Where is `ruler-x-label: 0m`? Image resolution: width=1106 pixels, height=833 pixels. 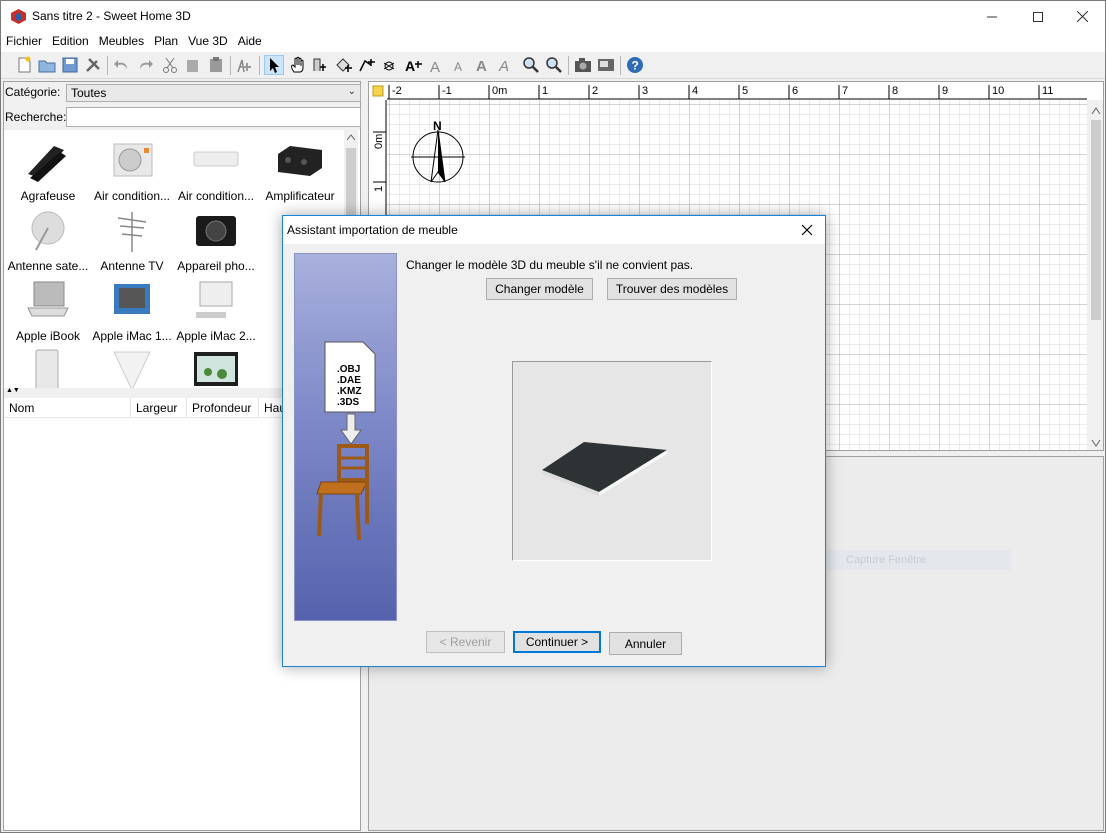 ruler-x-label: 0m is located at coordinates (499, 91).